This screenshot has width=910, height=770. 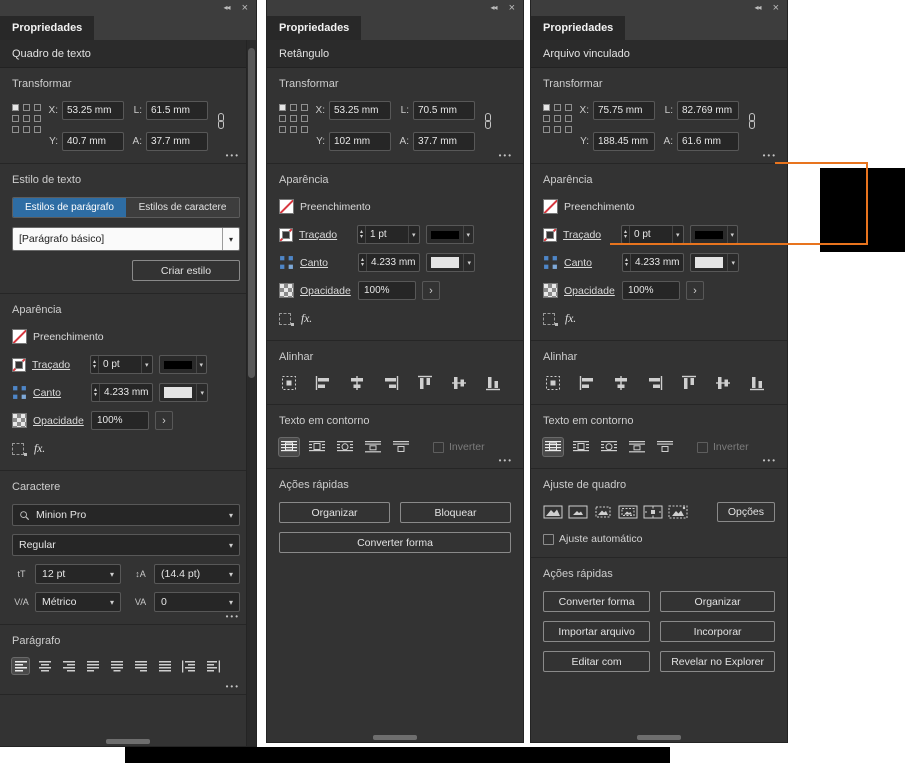 I want to click on font-size-field: 12 pt ▾, so click(x=78, y=574).